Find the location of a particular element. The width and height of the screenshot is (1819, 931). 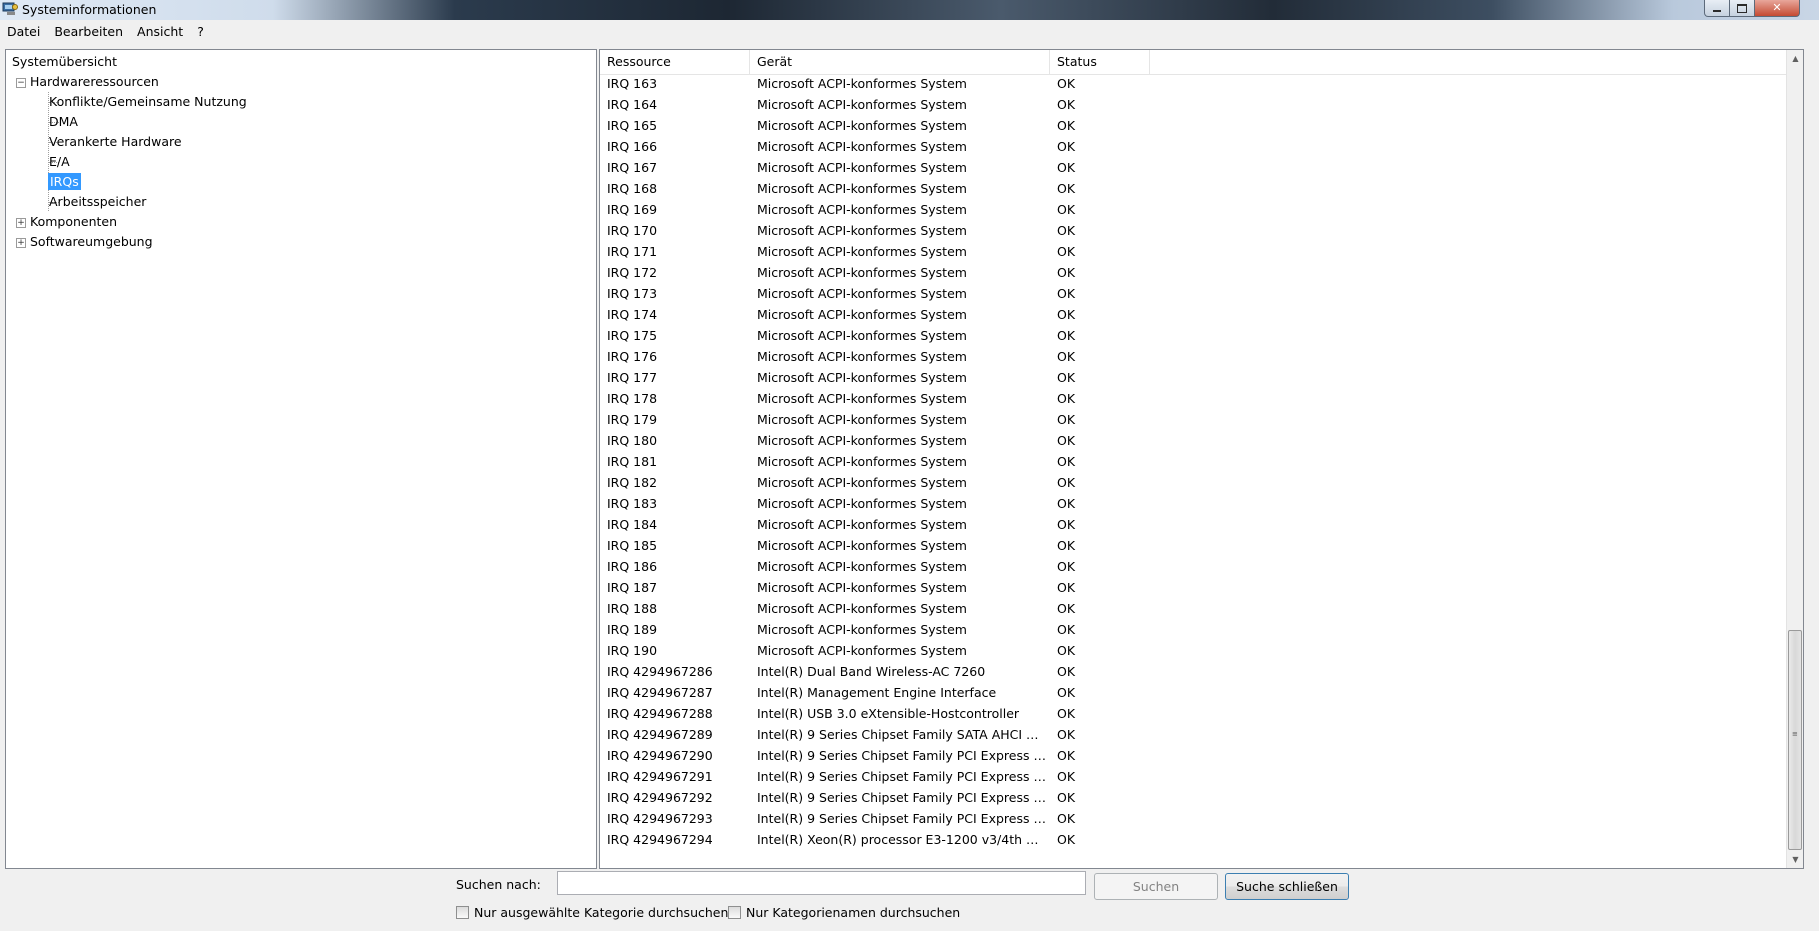

table-row: IRQ 178 Microsoft ACPI-konformes System OK is located at coordinates (1193, 399).